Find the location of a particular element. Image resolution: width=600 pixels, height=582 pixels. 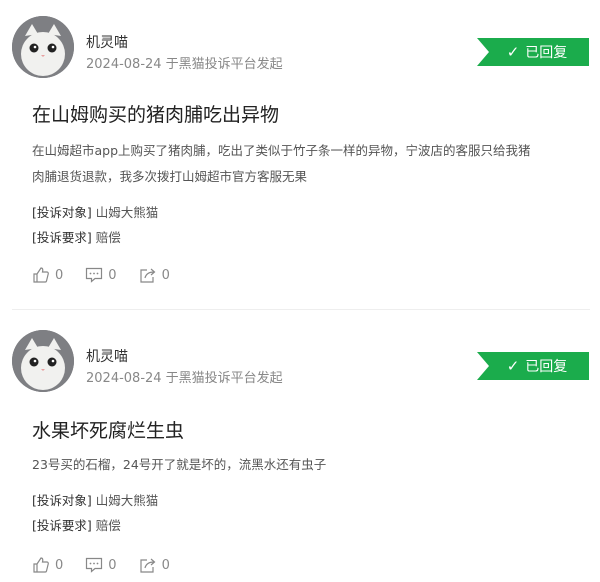

complaint-title: 水果坏死腐烂生虫 is located at coordinates (108, 429).